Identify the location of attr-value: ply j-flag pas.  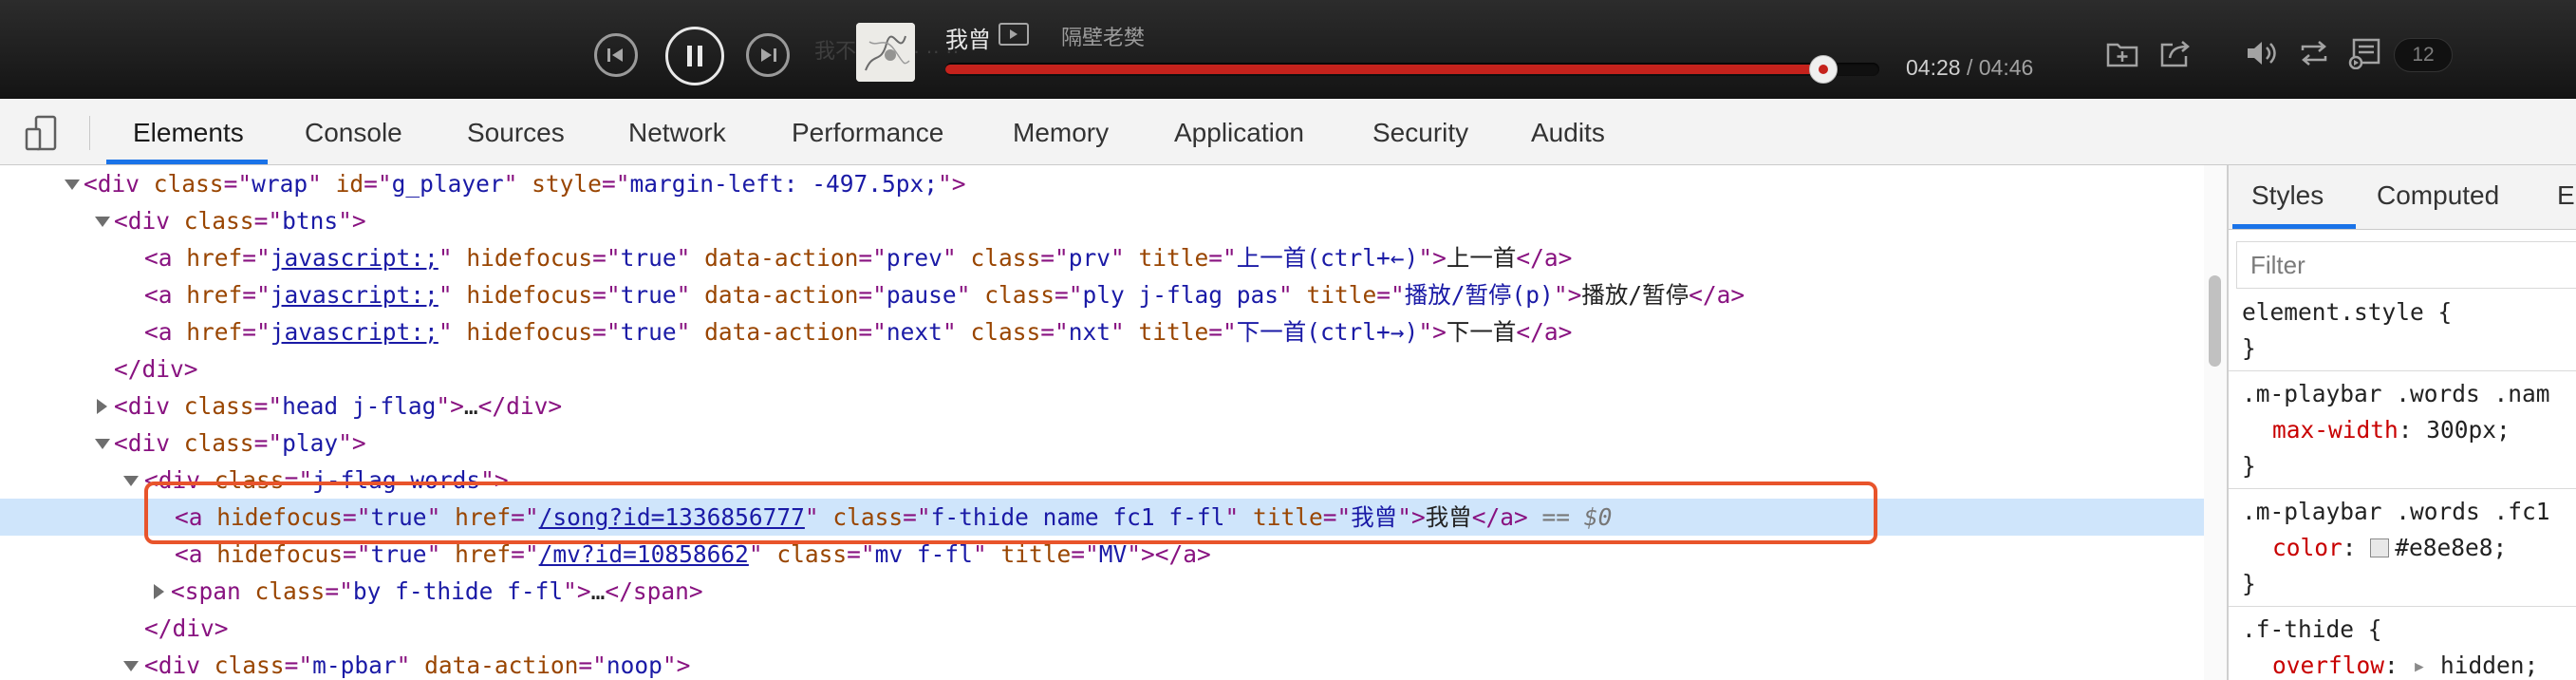
(1181, 295).